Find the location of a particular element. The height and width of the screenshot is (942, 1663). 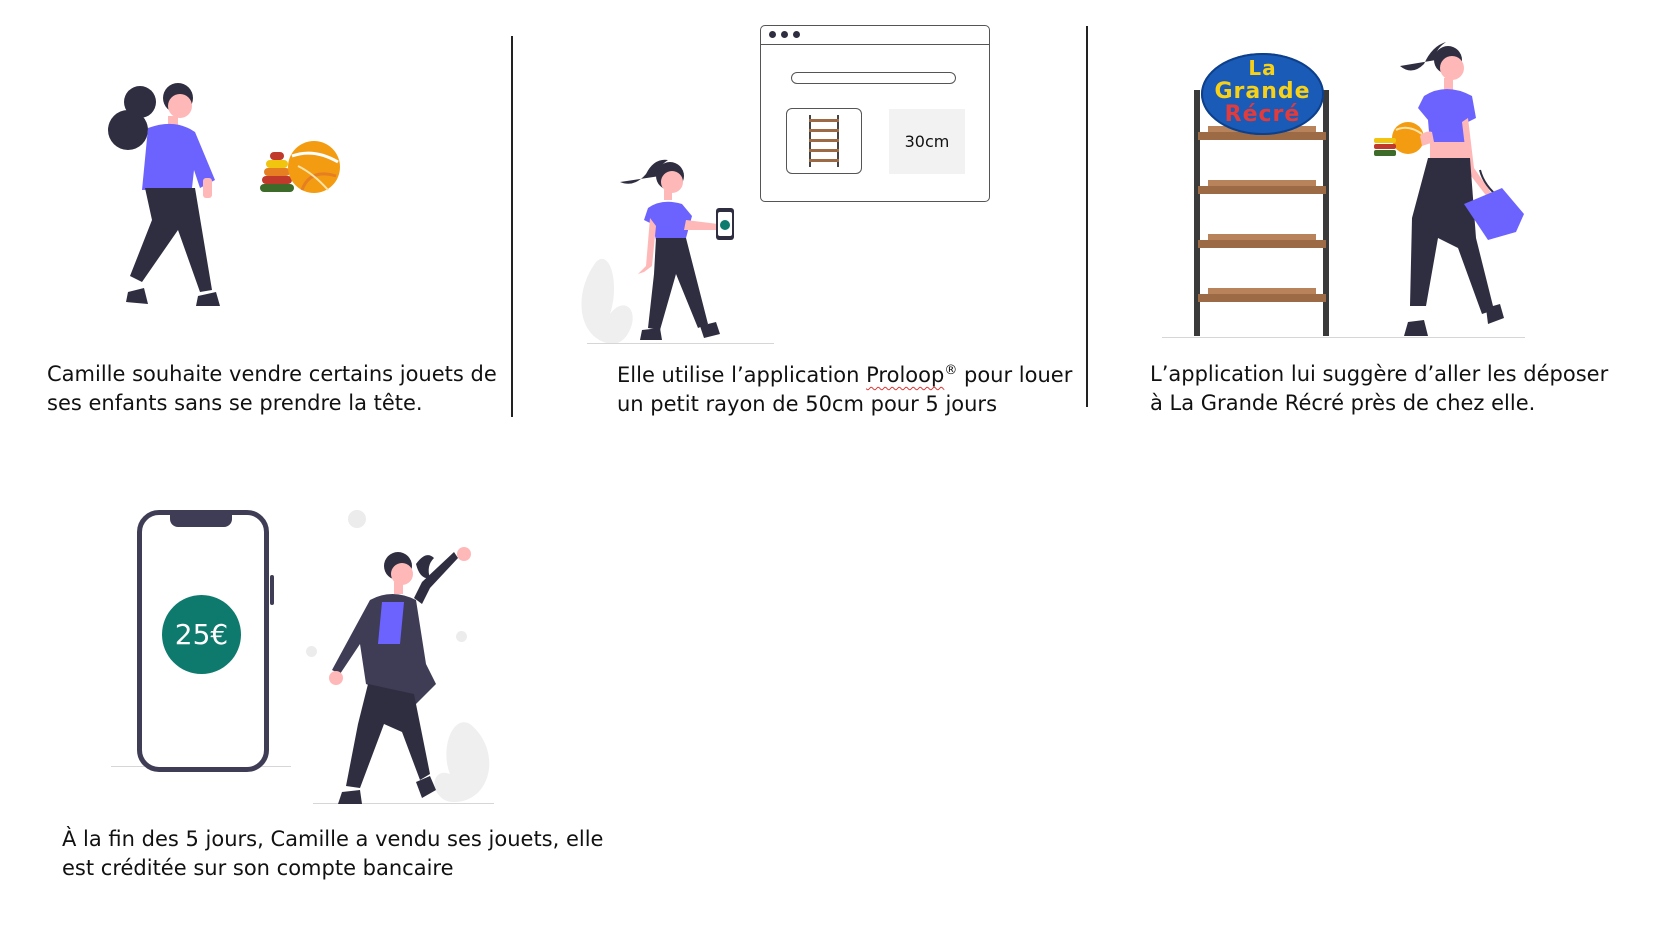

size-box: 30cm is located at coordinates (927, 141).